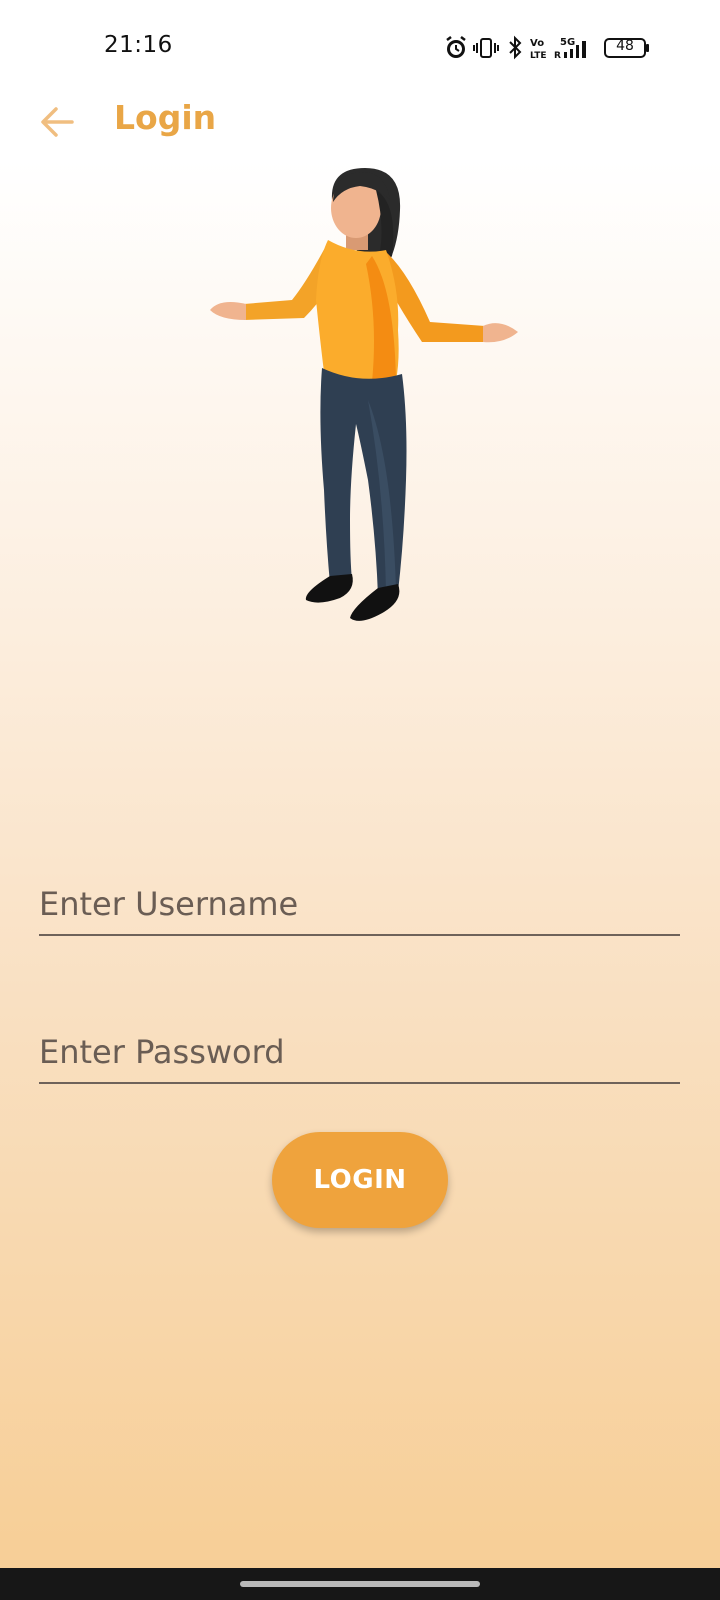  I want to click on navigation-bar, so click(360, 1584).